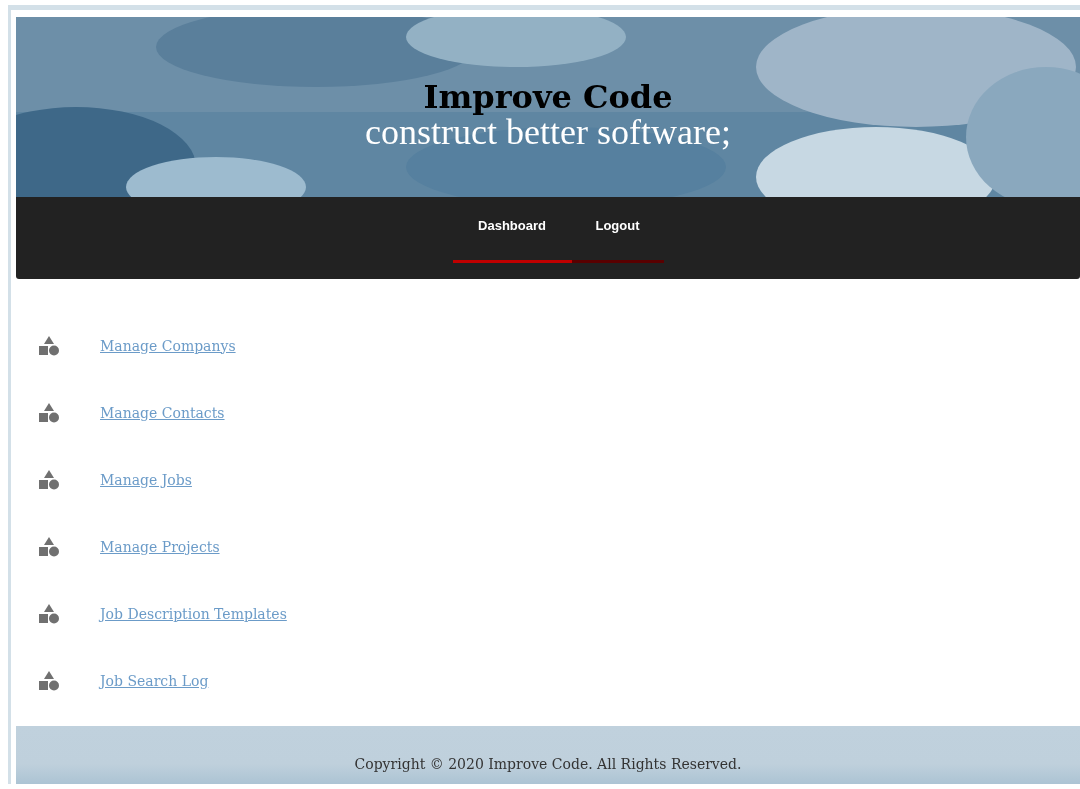 The width and height of the screenshot is (1080, 789). Describe the element at coordinates (146, 479) in the screenshot. I see `menu-link: Manage Jobs` at that location.